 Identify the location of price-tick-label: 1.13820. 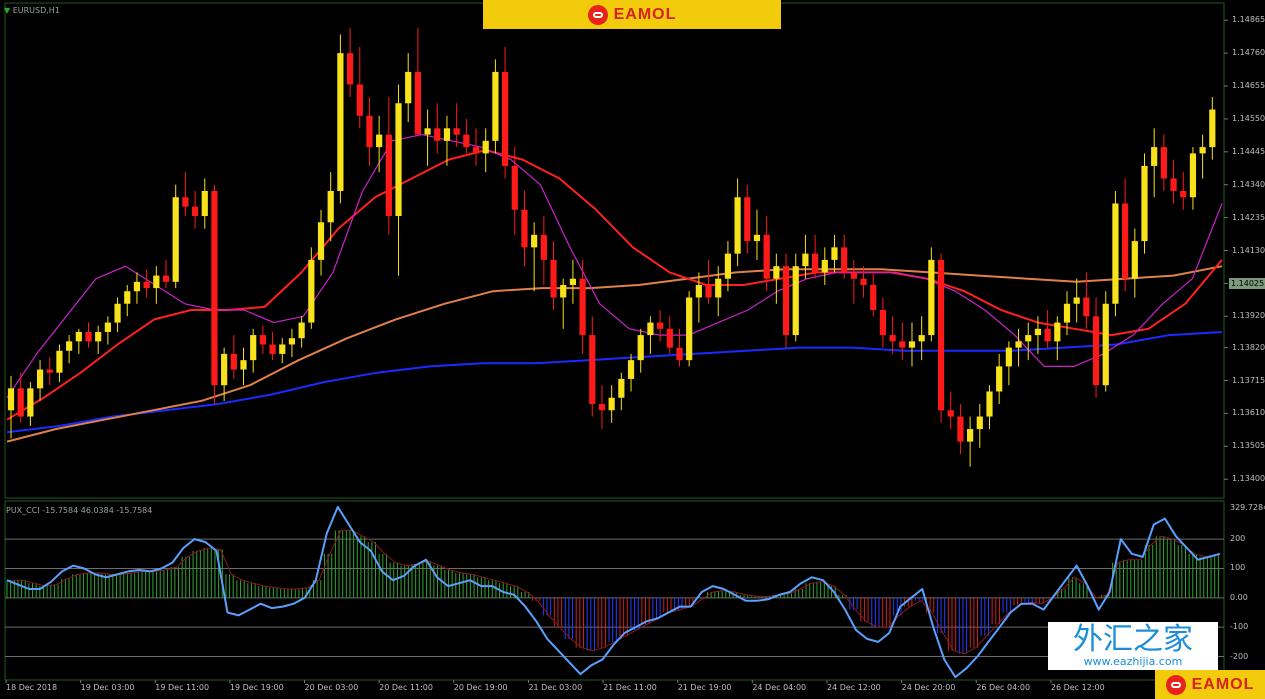
(1248, 347).